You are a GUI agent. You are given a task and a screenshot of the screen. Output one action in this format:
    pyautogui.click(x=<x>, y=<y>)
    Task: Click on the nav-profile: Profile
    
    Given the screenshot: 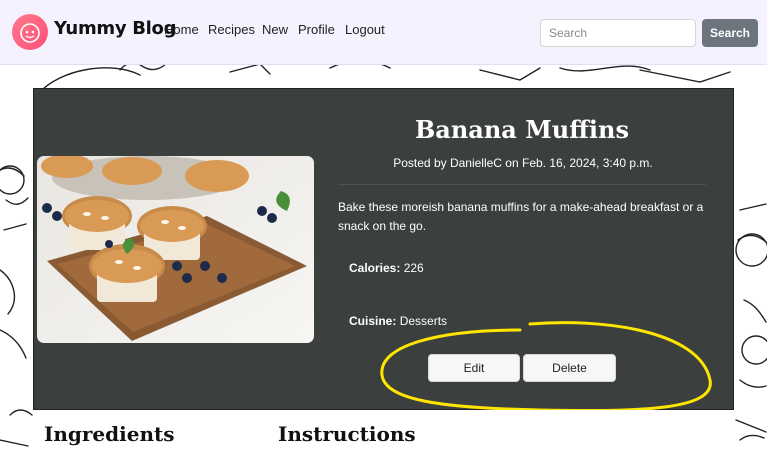 What is the action you would take?
    pyautogui.click(x=316, y=29)
    